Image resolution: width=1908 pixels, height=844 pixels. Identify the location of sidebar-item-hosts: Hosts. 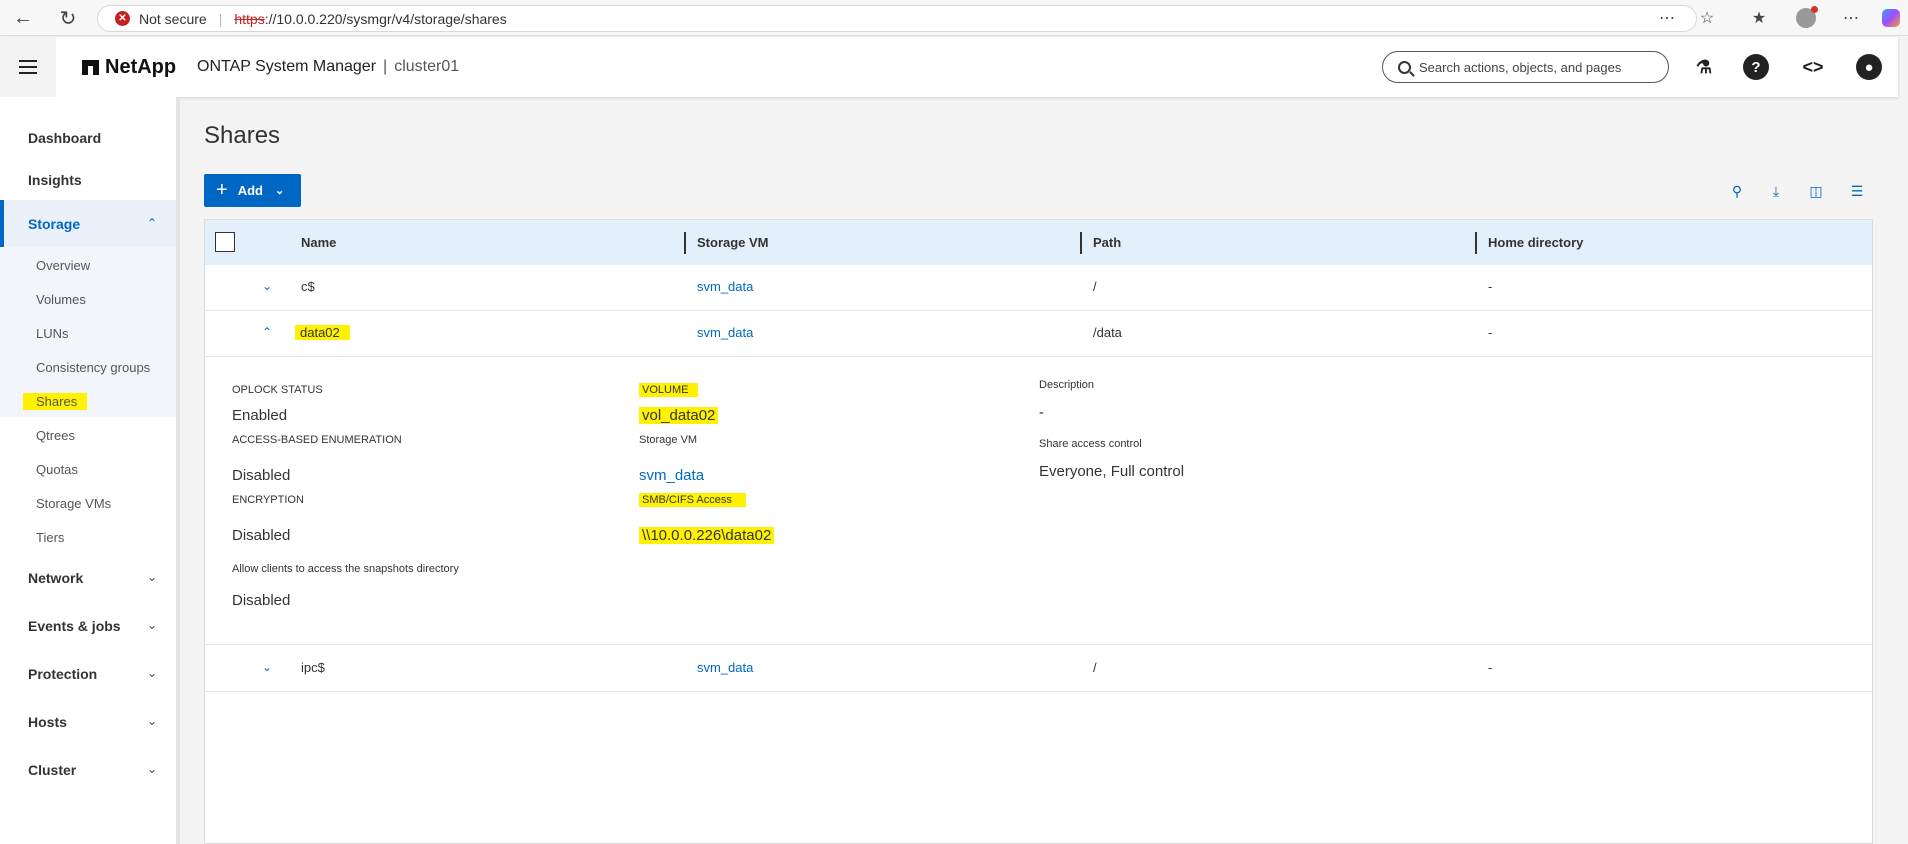
(47, 722).